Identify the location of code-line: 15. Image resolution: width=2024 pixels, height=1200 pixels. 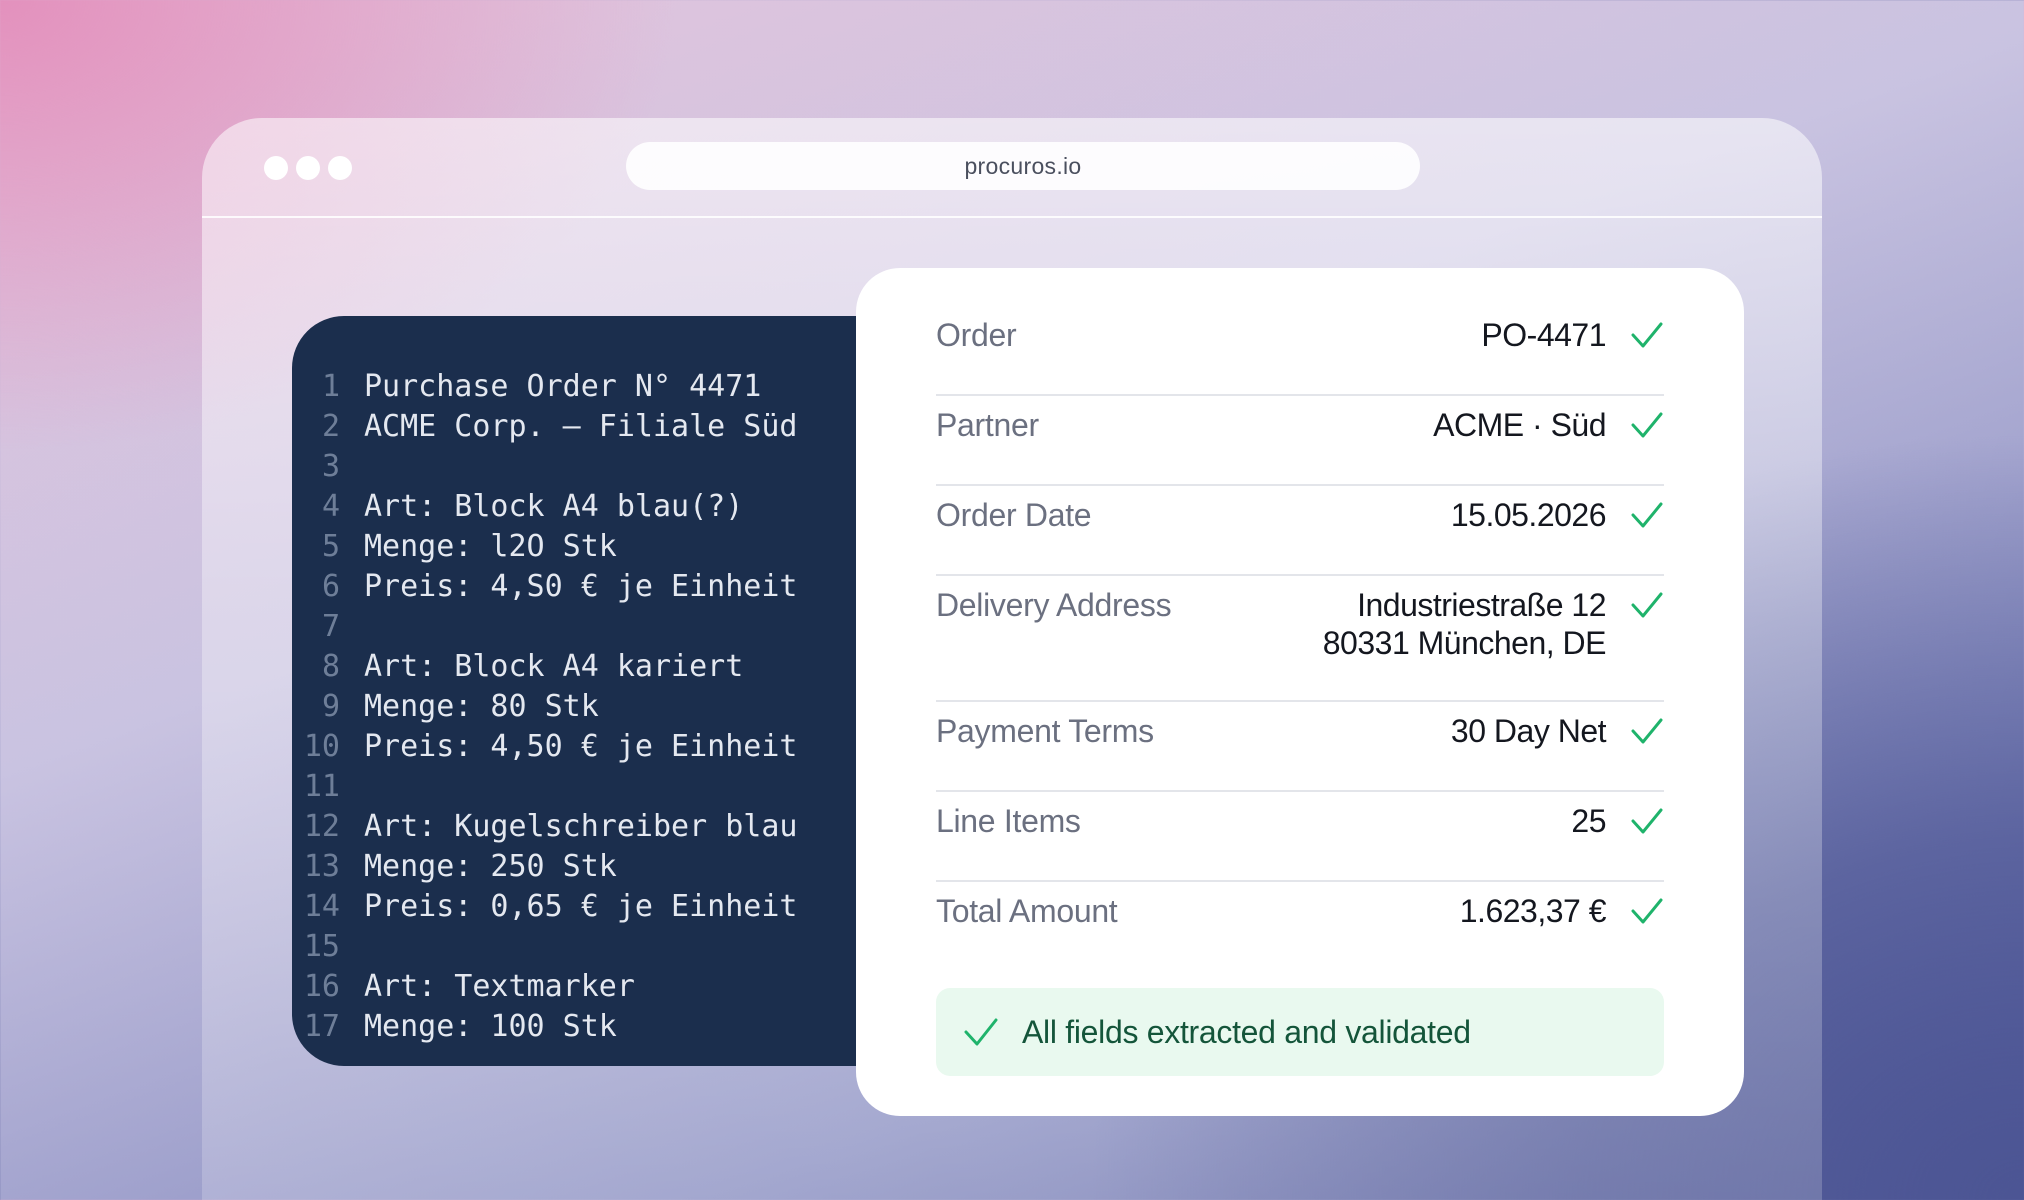
(592, 946).